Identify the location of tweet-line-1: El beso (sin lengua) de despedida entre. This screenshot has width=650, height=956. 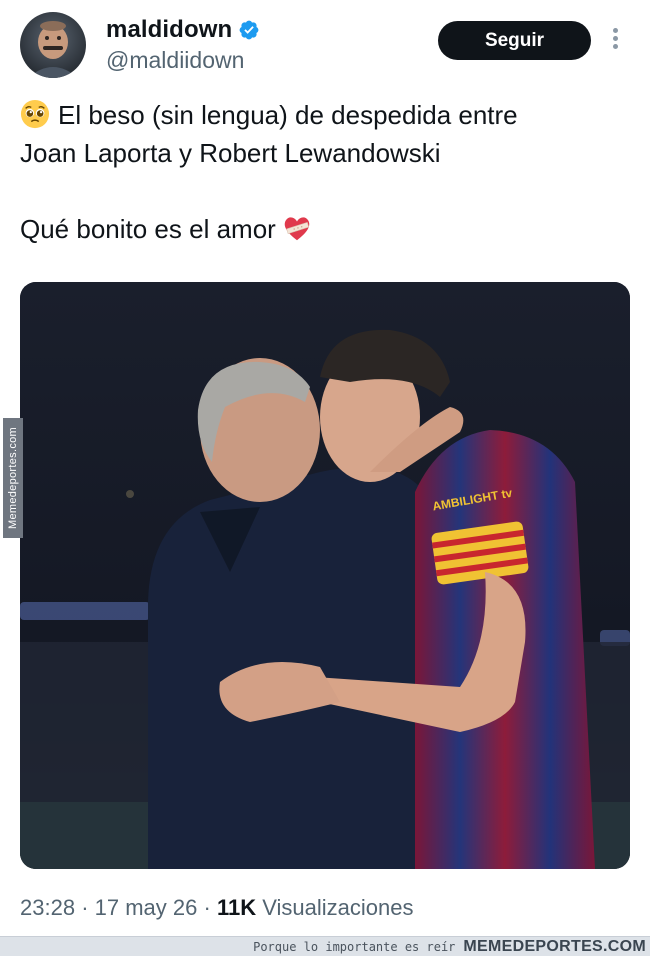
(325, 115).